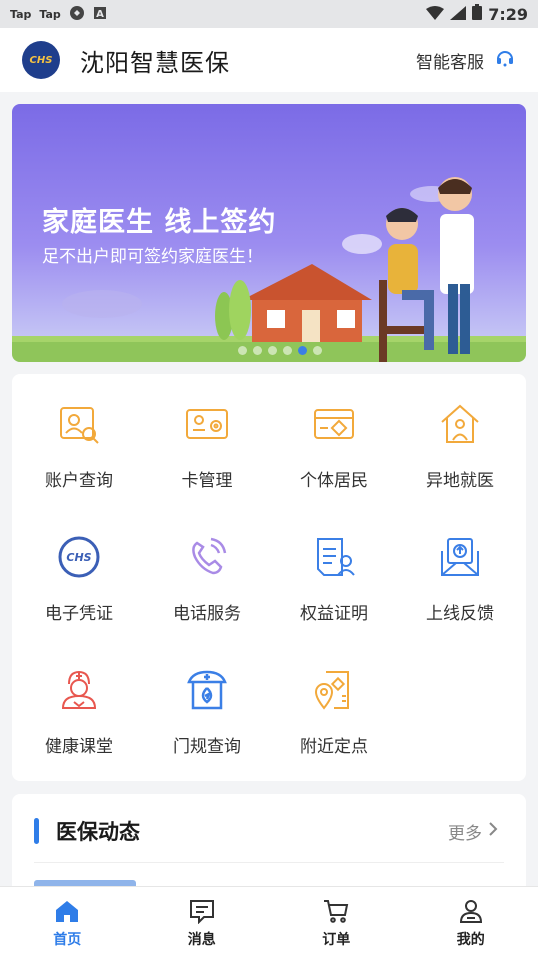 Image resolution: width=538 pixels, height=956 pixels. What do you see at coordinates (465, 834) in the screenshot?
I see `news-more-label: 更多` at bounding box center [465, 834].